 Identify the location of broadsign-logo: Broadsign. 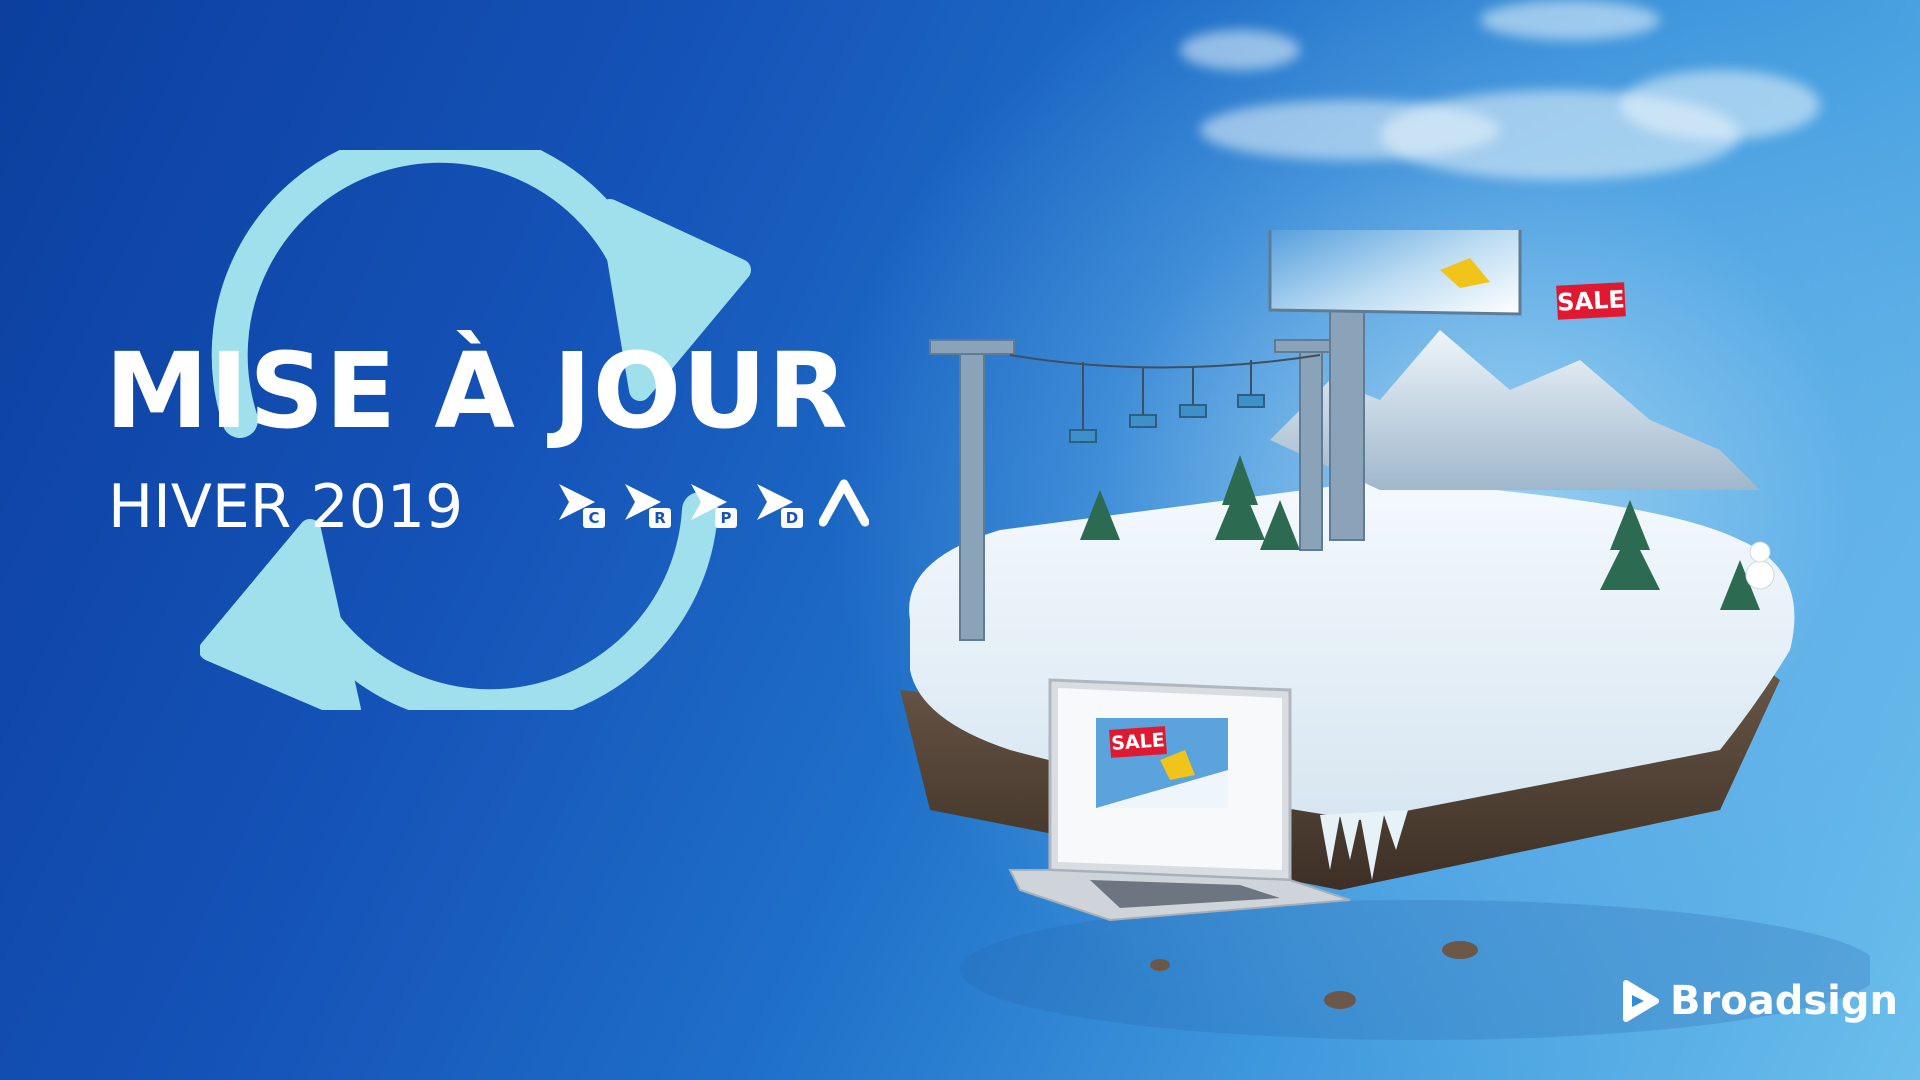
(1760, 1001).